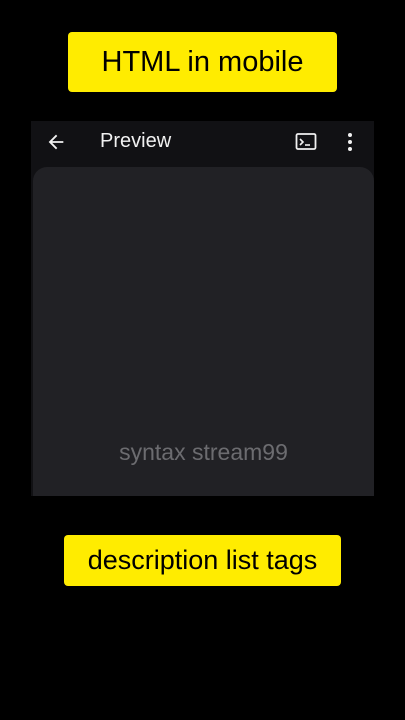 The image size is (405, 720). I want to click on back-arrow-icon, so click(56, 142).